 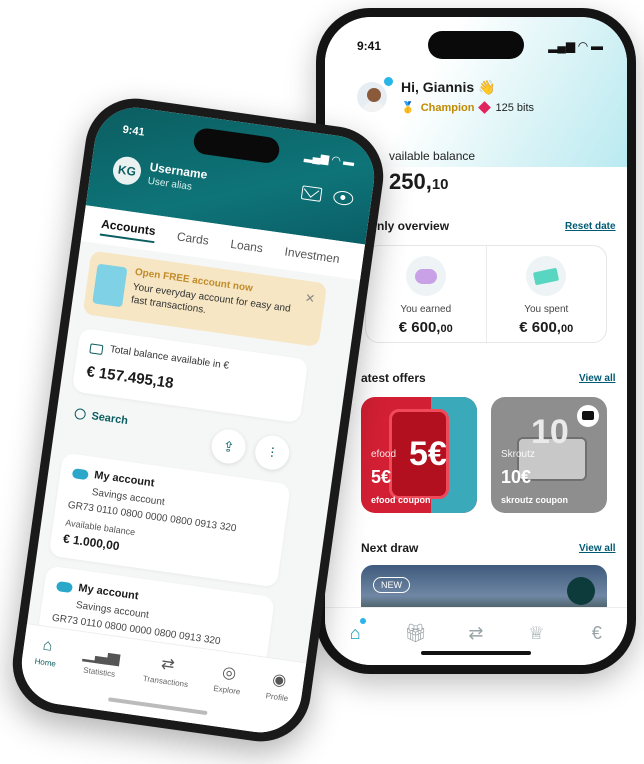 I want to click on search-link: Search, so click(x=101, y=417).